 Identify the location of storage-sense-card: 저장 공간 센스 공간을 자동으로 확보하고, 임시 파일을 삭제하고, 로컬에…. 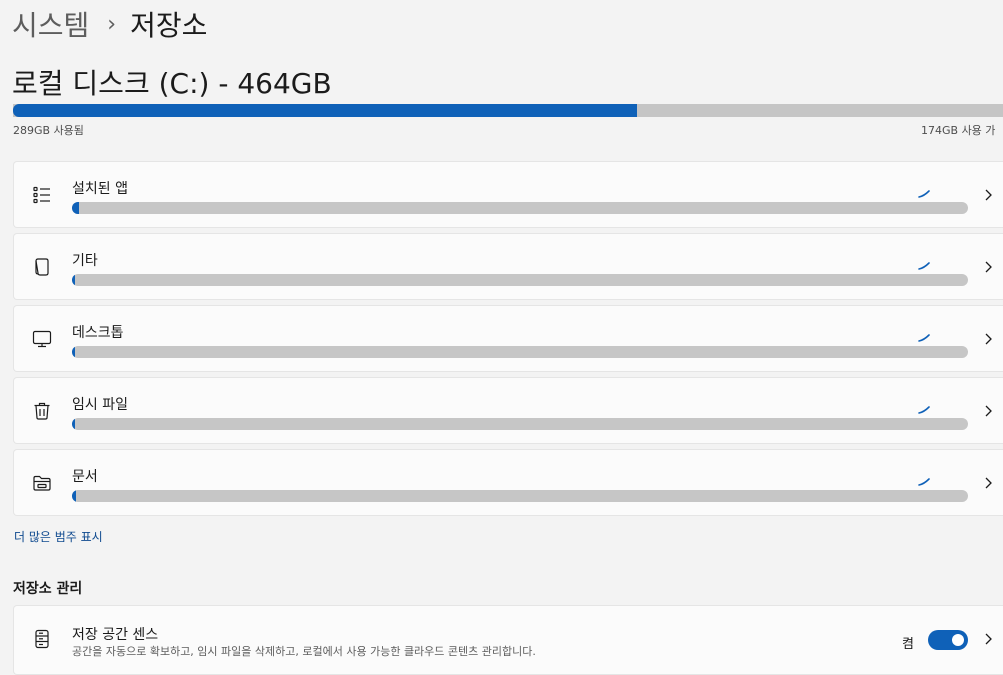
(508, 640).